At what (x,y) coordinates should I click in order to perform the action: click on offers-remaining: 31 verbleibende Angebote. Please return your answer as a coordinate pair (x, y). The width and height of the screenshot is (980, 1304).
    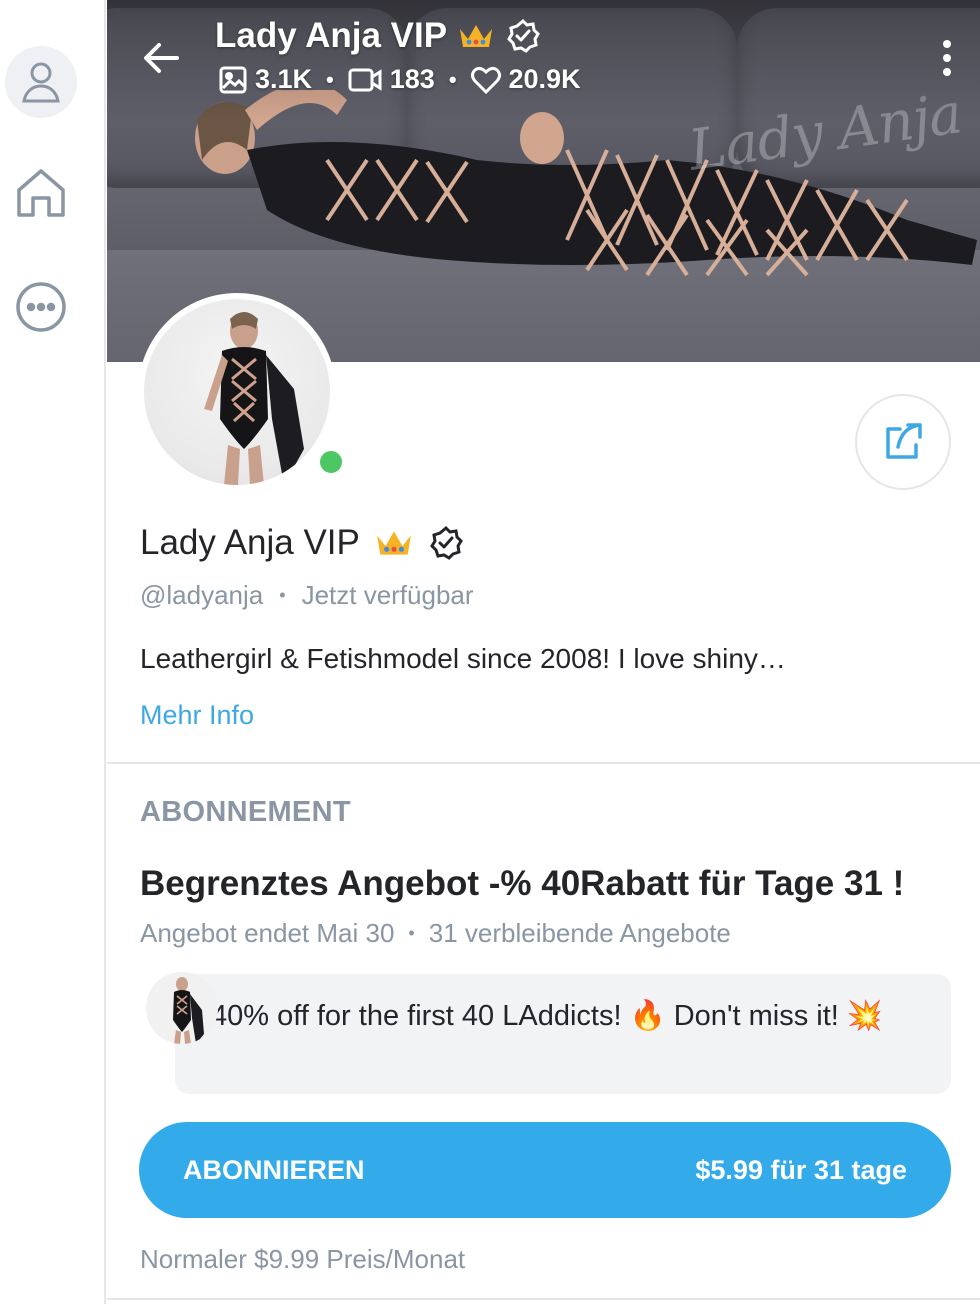
    Looking at the image, I should click on (579, 933).